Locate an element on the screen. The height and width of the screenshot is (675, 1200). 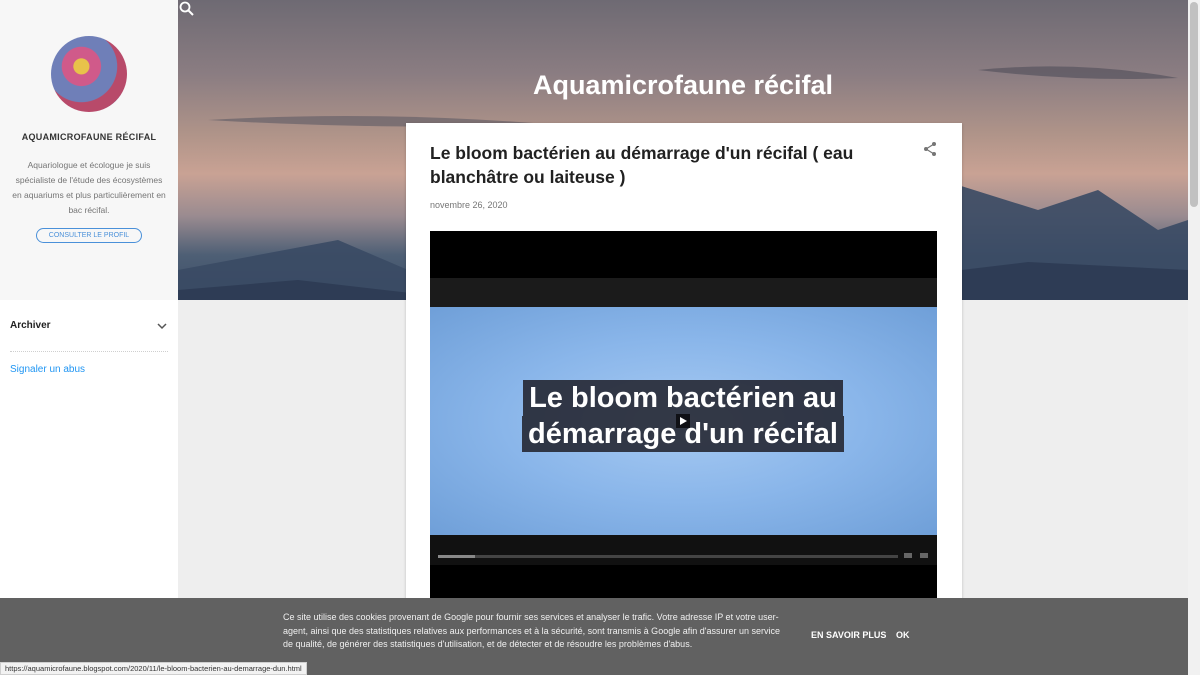
report-abuse-link: Signaler un abus is located at coordinates (89, 369).